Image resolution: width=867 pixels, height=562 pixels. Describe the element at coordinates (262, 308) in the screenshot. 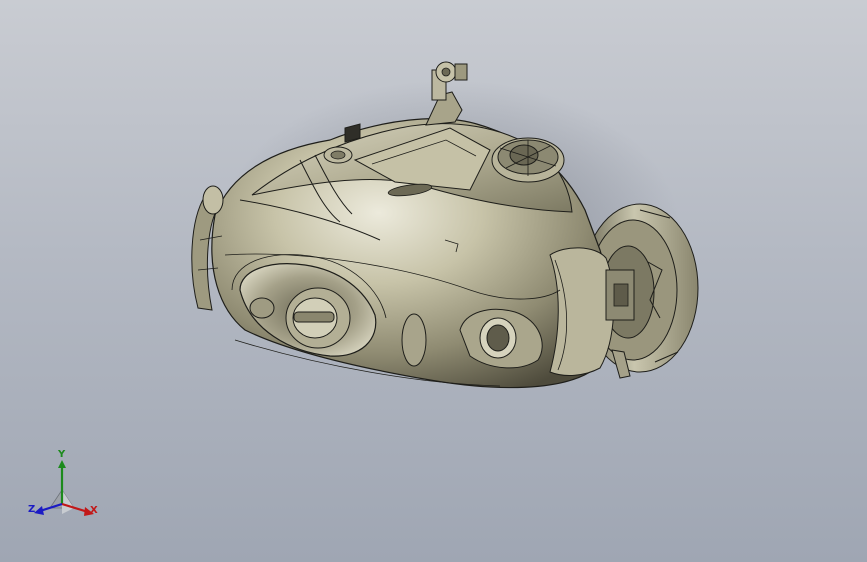

I see `side-boss` at that location.